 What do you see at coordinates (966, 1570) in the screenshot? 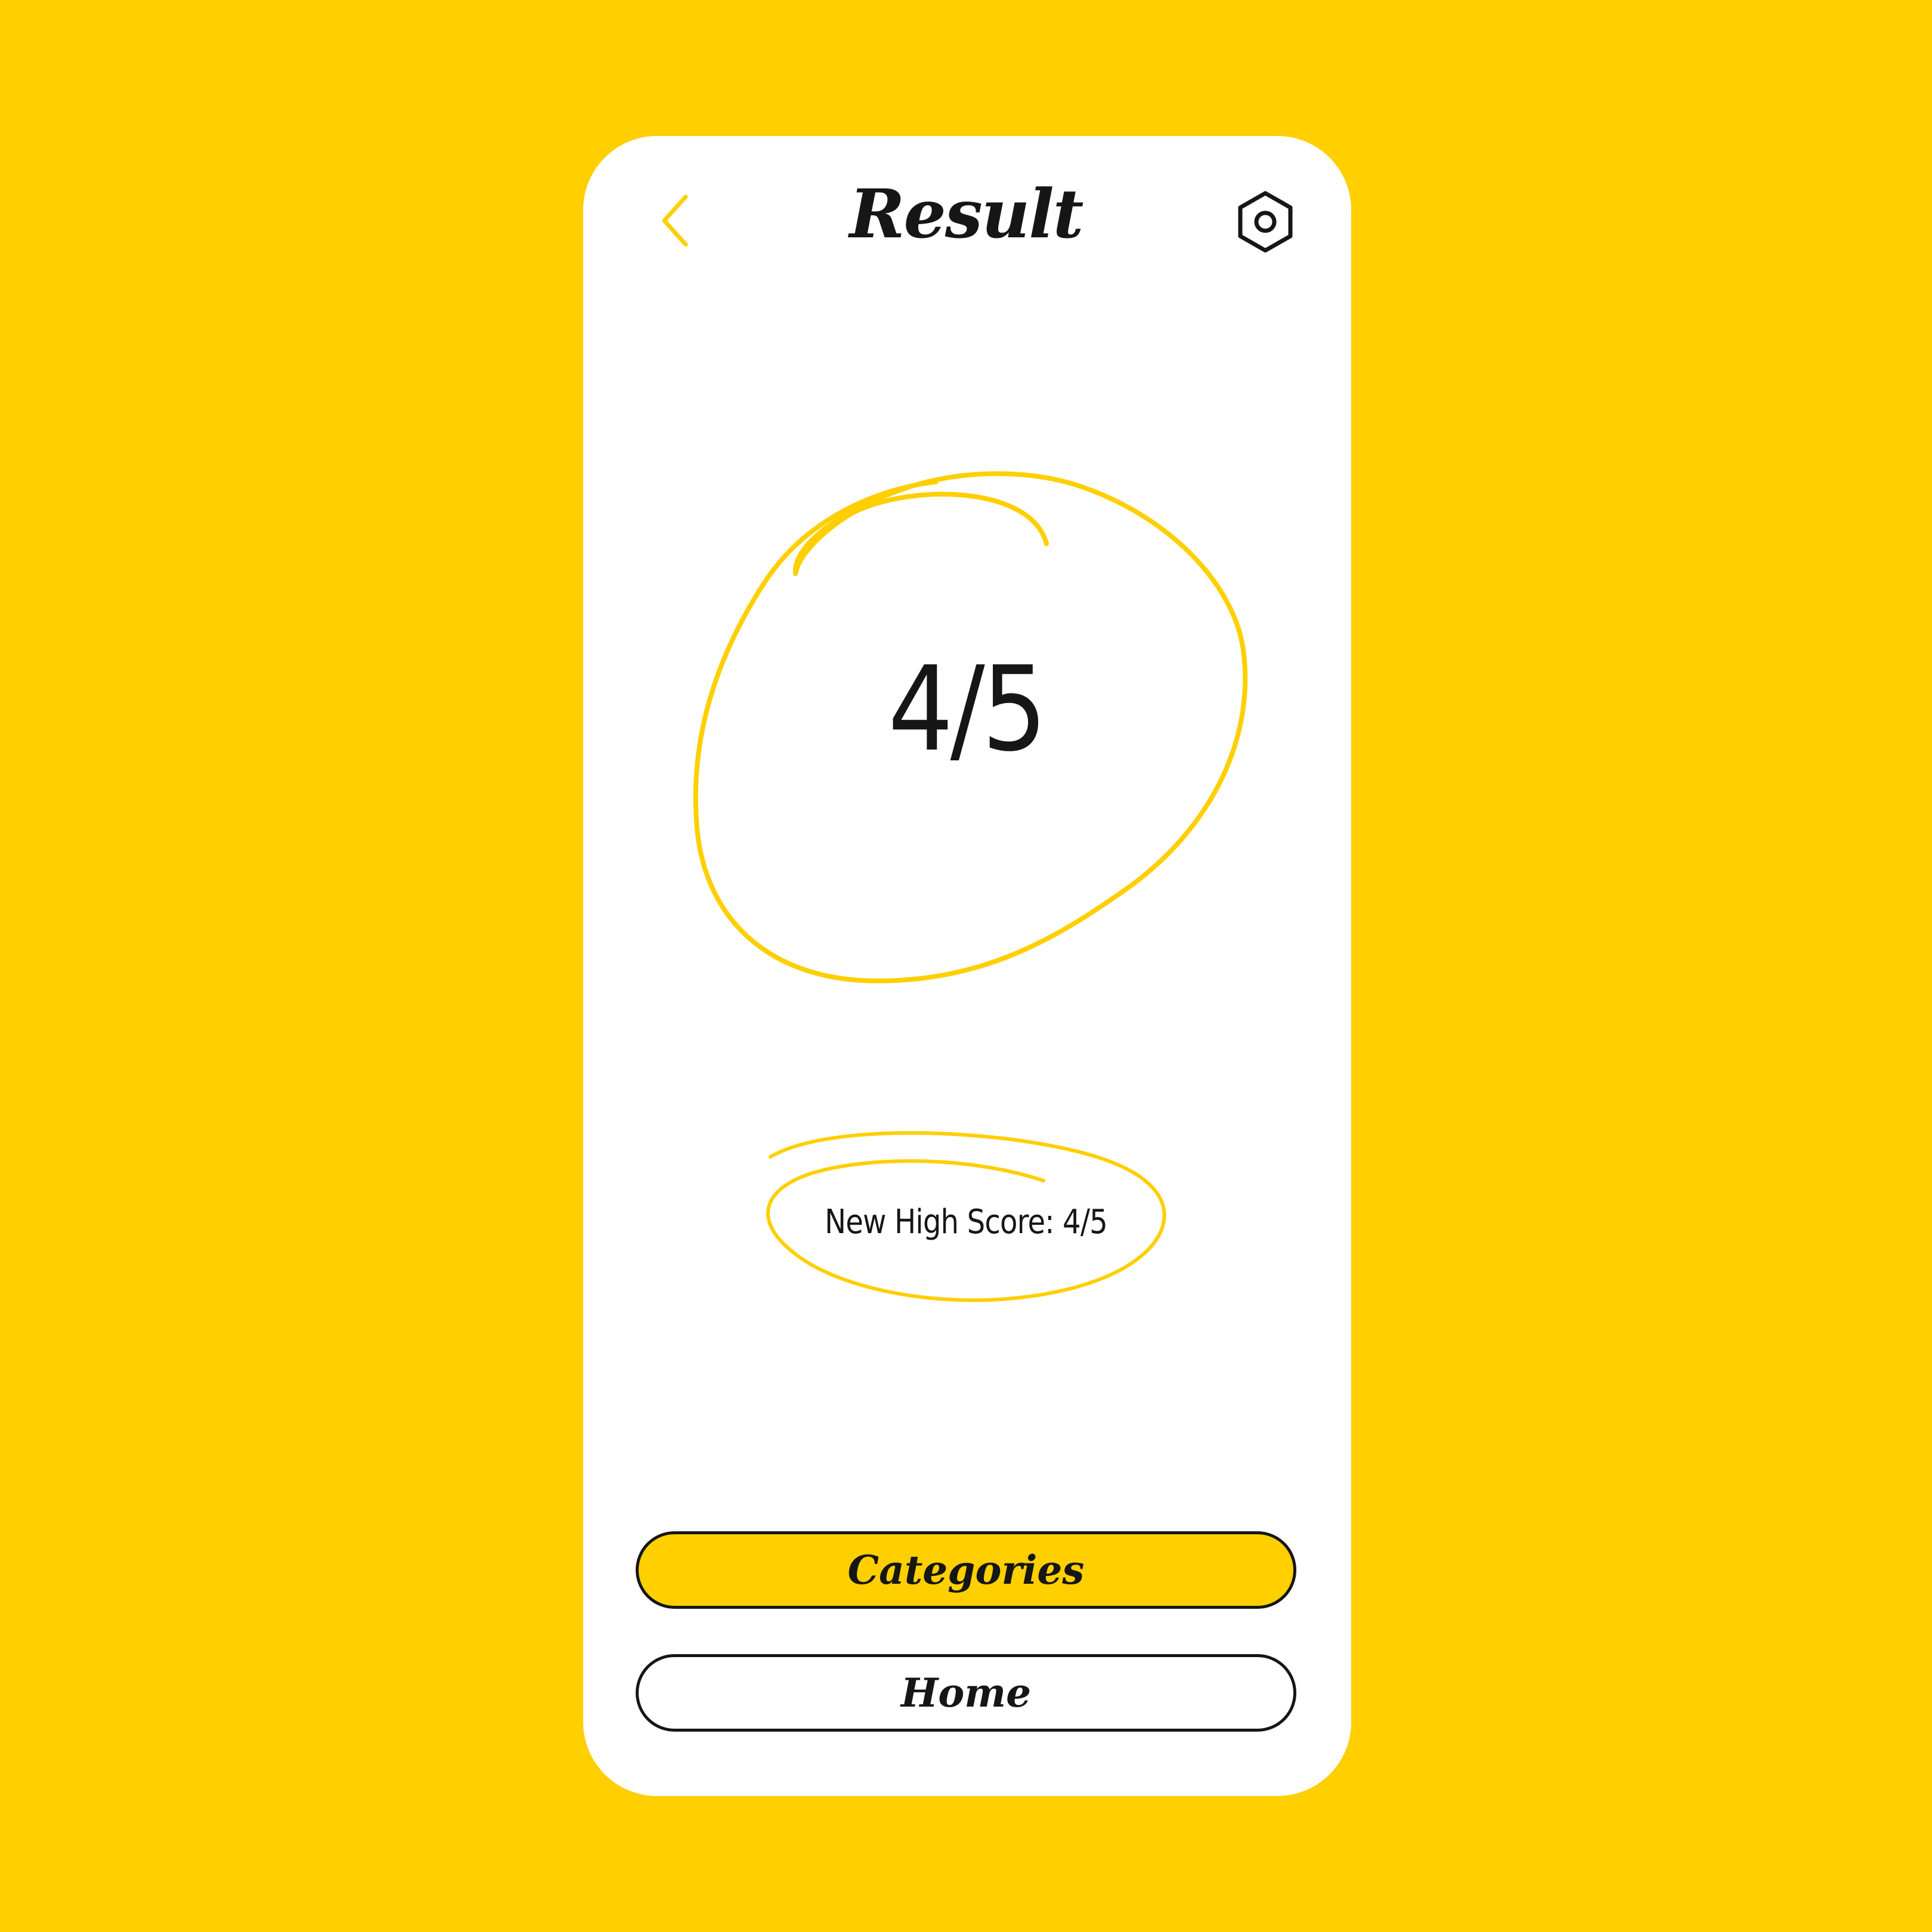
I see `categories-button: Categories` at bounding box center [966, 1570].